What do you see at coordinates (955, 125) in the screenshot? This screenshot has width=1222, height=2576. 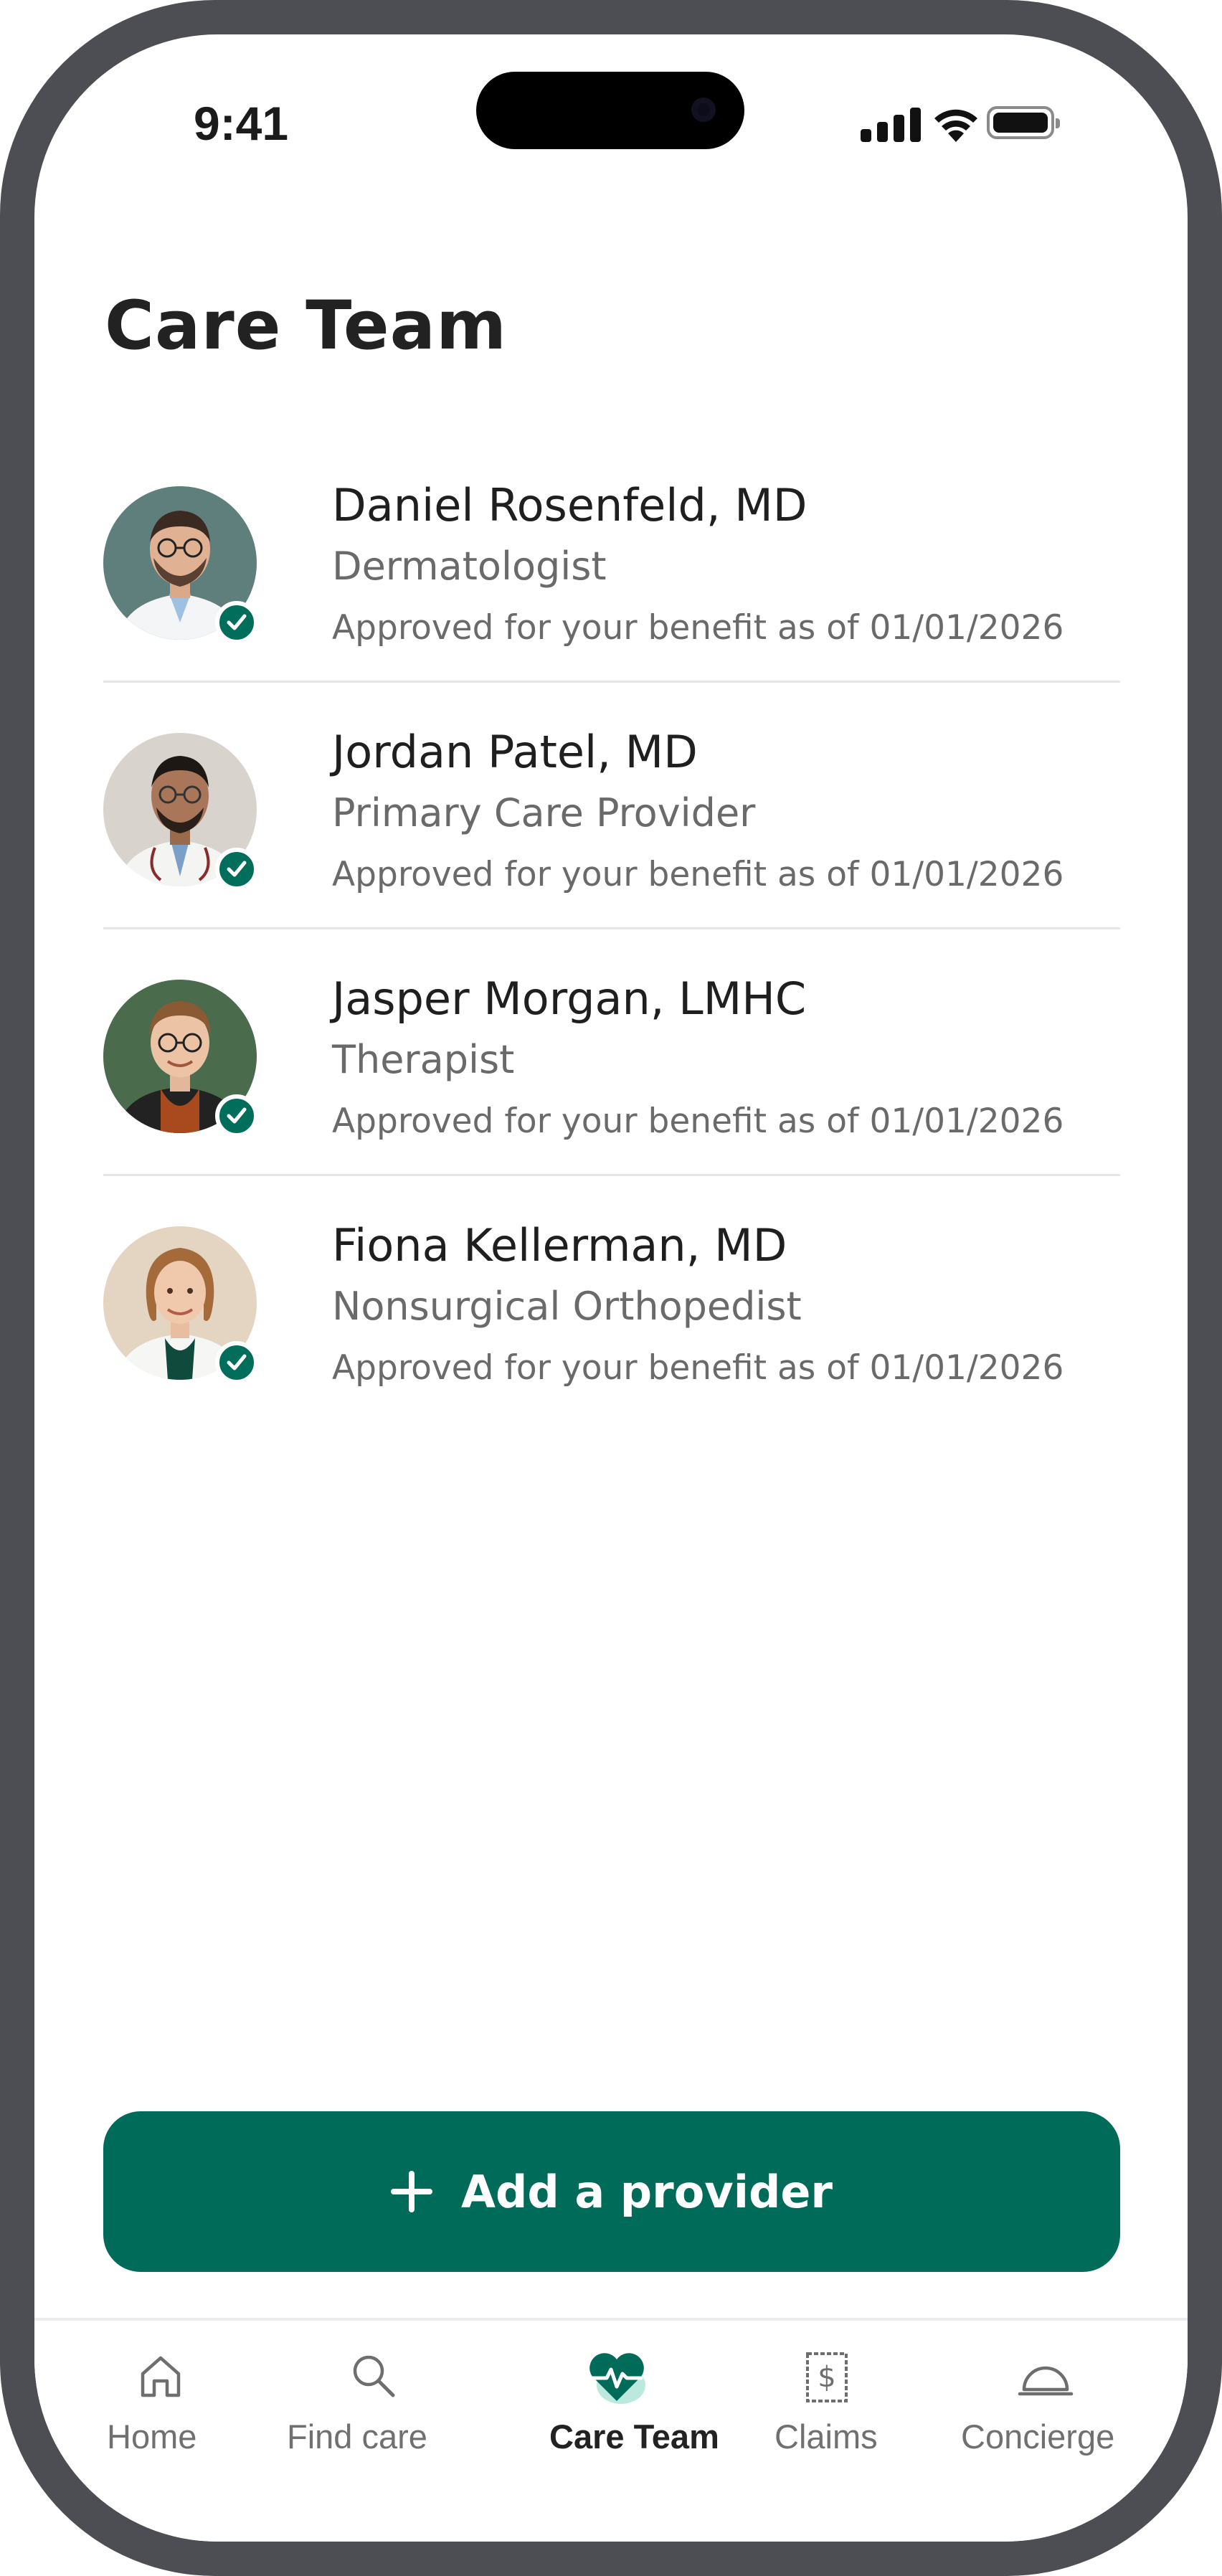 I see `wifi-icon` at bounding box center [955, 125].